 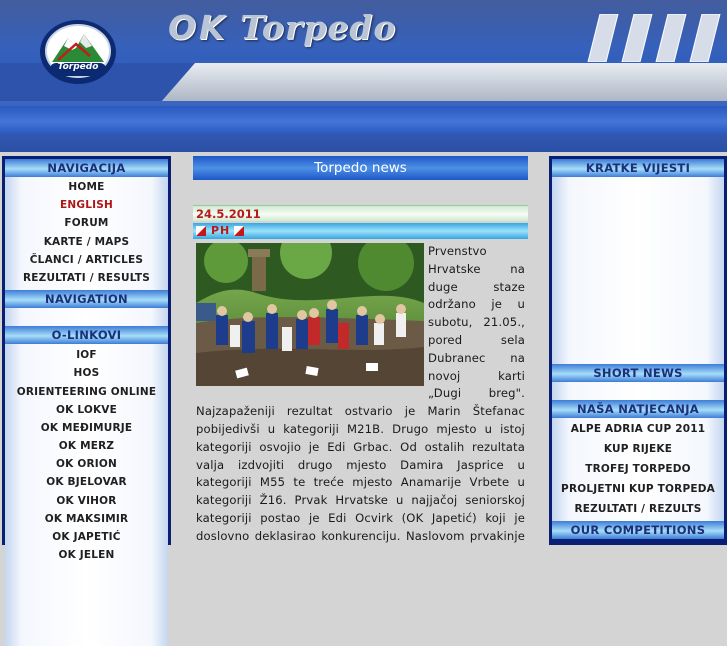 What do you see at coordinates (86, 187) in the screenshot?
I see `nav-item-home: HOME` at bounding box center [86, 187].